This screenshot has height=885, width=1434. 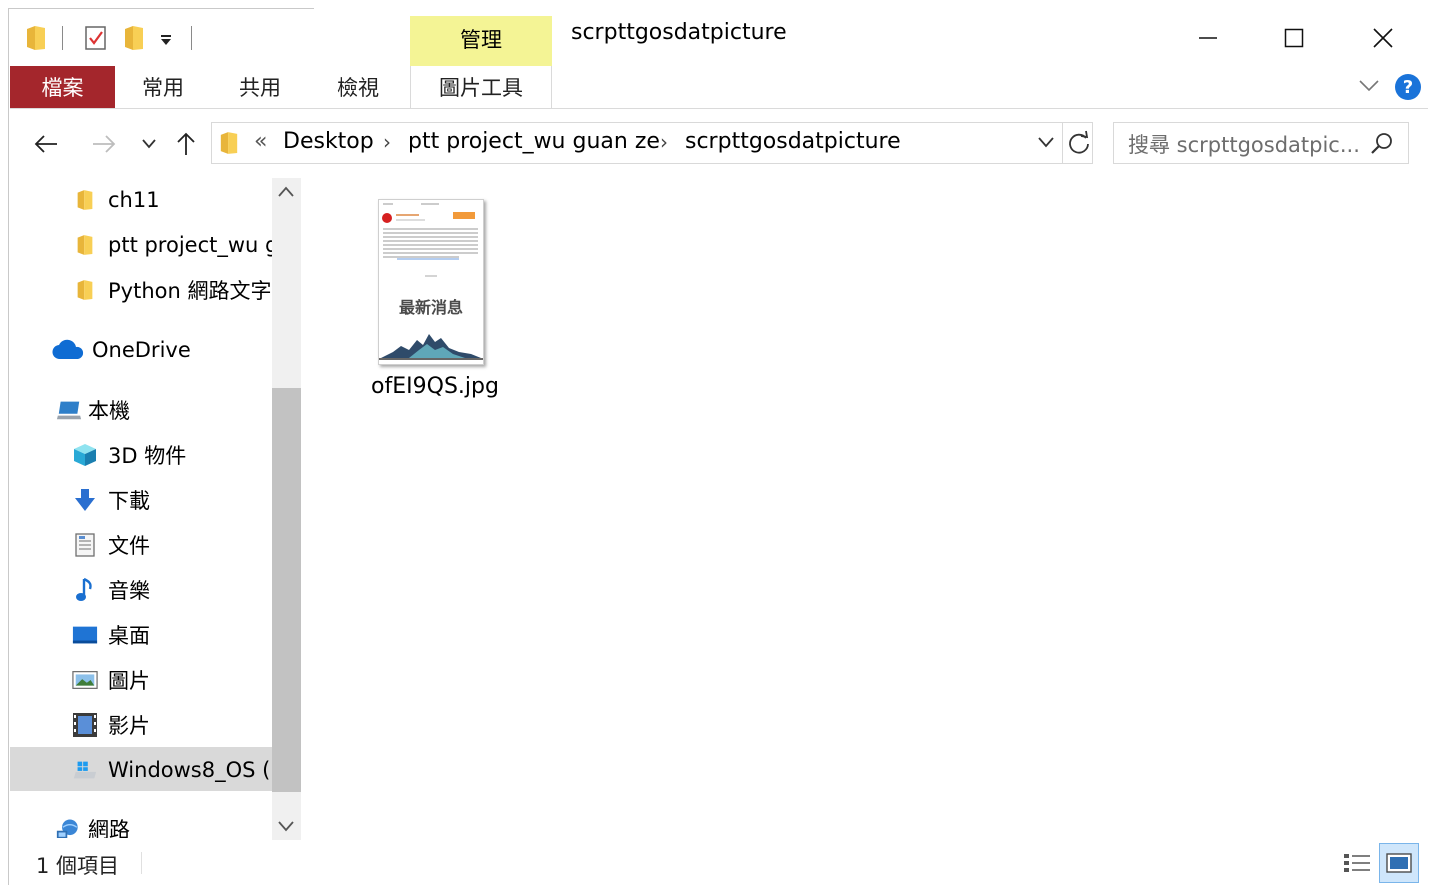 I want to click on nav-item-python: Python 網路文字, so click(x=171, y=290).